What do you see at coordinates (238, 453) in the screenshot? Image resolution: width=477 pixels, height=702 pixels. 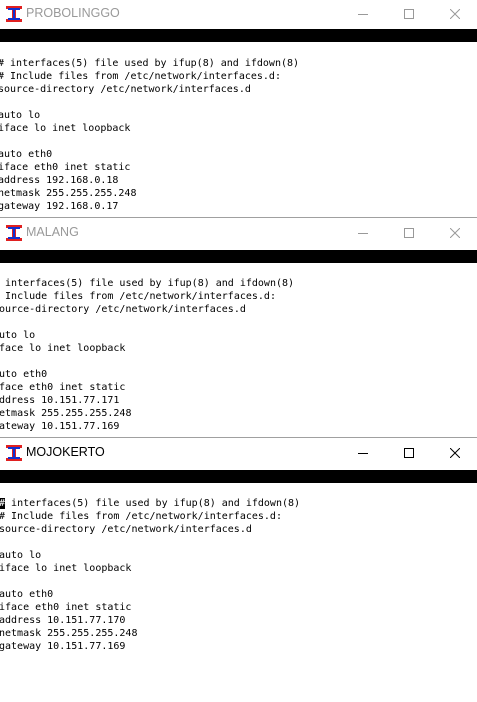 I see `title-bar: MOJOKERTO` at bounding box center [238, 453].